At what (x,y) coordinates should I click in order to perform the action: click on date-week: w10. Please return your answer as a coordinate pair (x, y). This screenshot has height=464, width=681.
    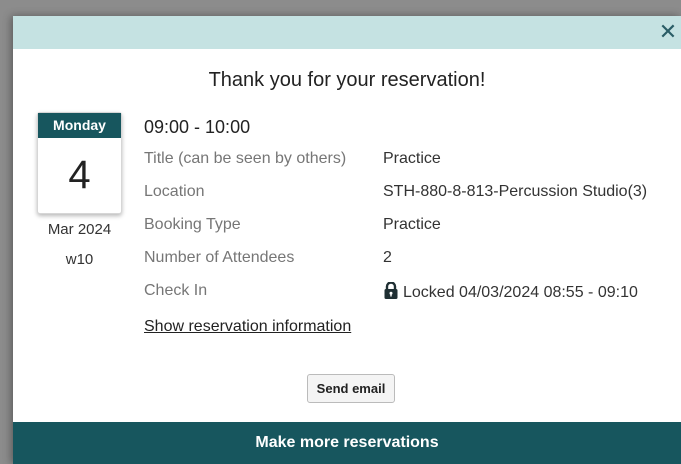
    Looking at the image, I should click on (79, 259).